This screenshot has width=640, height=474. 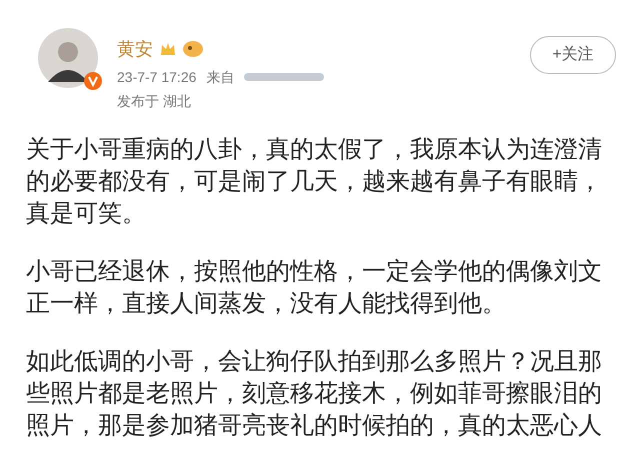 What do you see at coordinates (154, 101) in the screenshot?
I see `post-location: 发布于 湖北` at bounding box center [154, 101].